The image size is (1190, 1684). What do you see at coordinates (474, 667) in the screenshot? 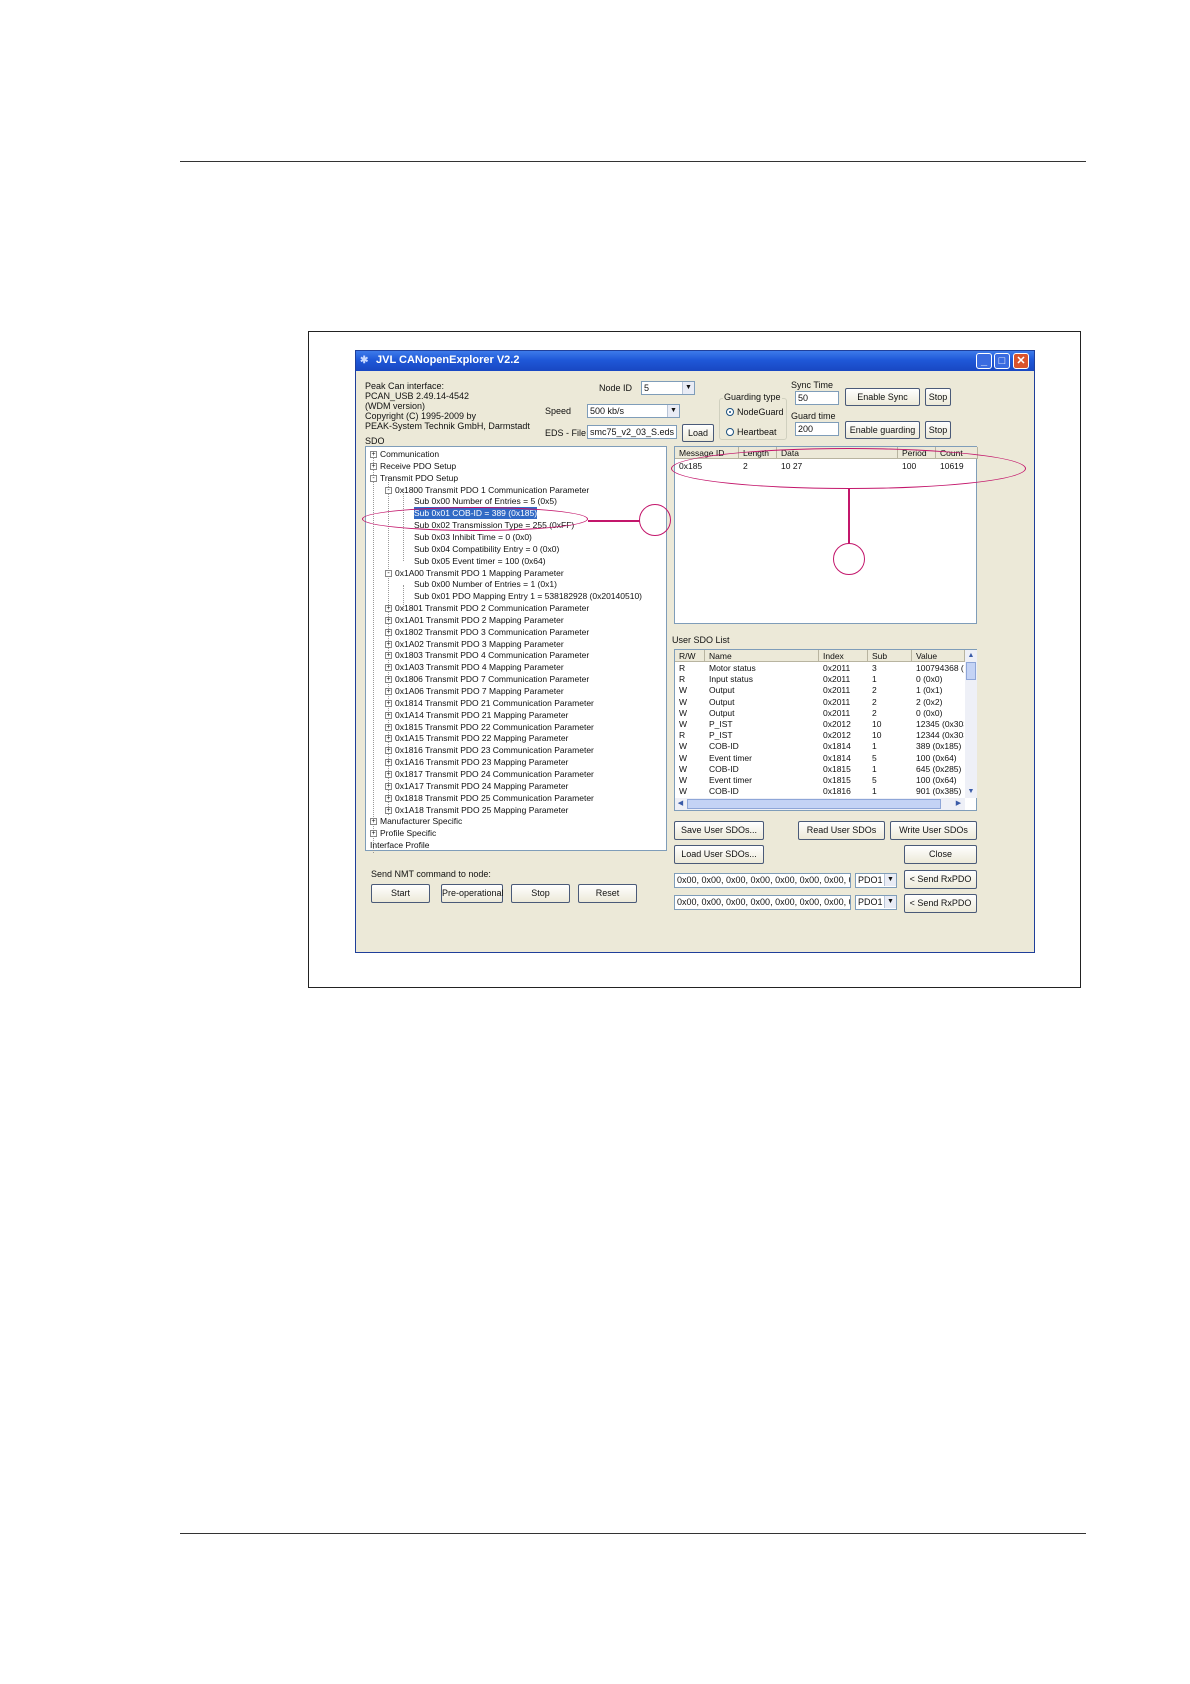
I see `tree-item: +0x1A03 Transmit PDO 4 Mapping Parameter` at bounding box center [474, 667].